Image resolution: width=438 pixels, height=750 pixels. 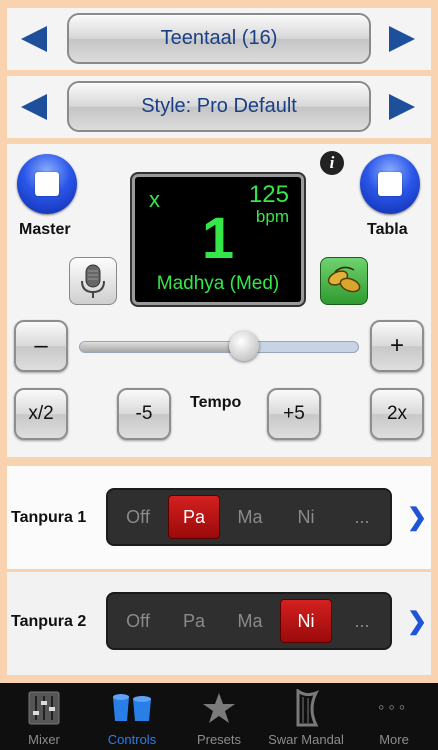 I want to click on tempo-slider, so click(x=219, y=347).